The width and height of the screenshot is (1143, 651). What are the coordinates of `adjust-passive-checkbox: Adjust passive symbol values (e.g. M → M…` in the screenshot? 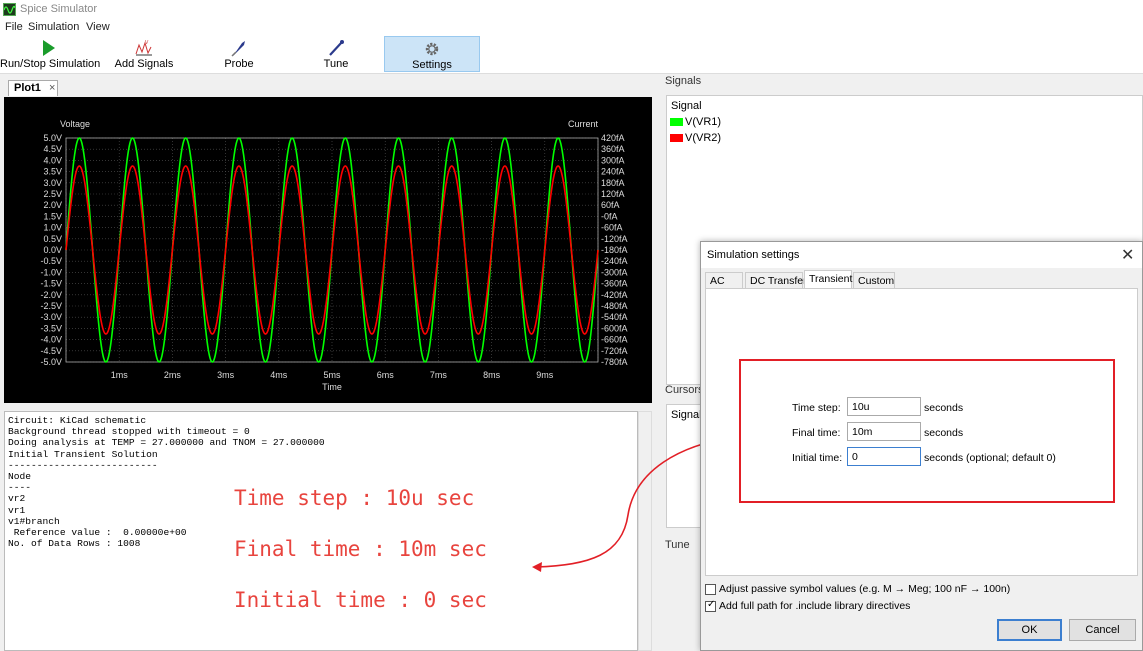 It's located at (857, 589).